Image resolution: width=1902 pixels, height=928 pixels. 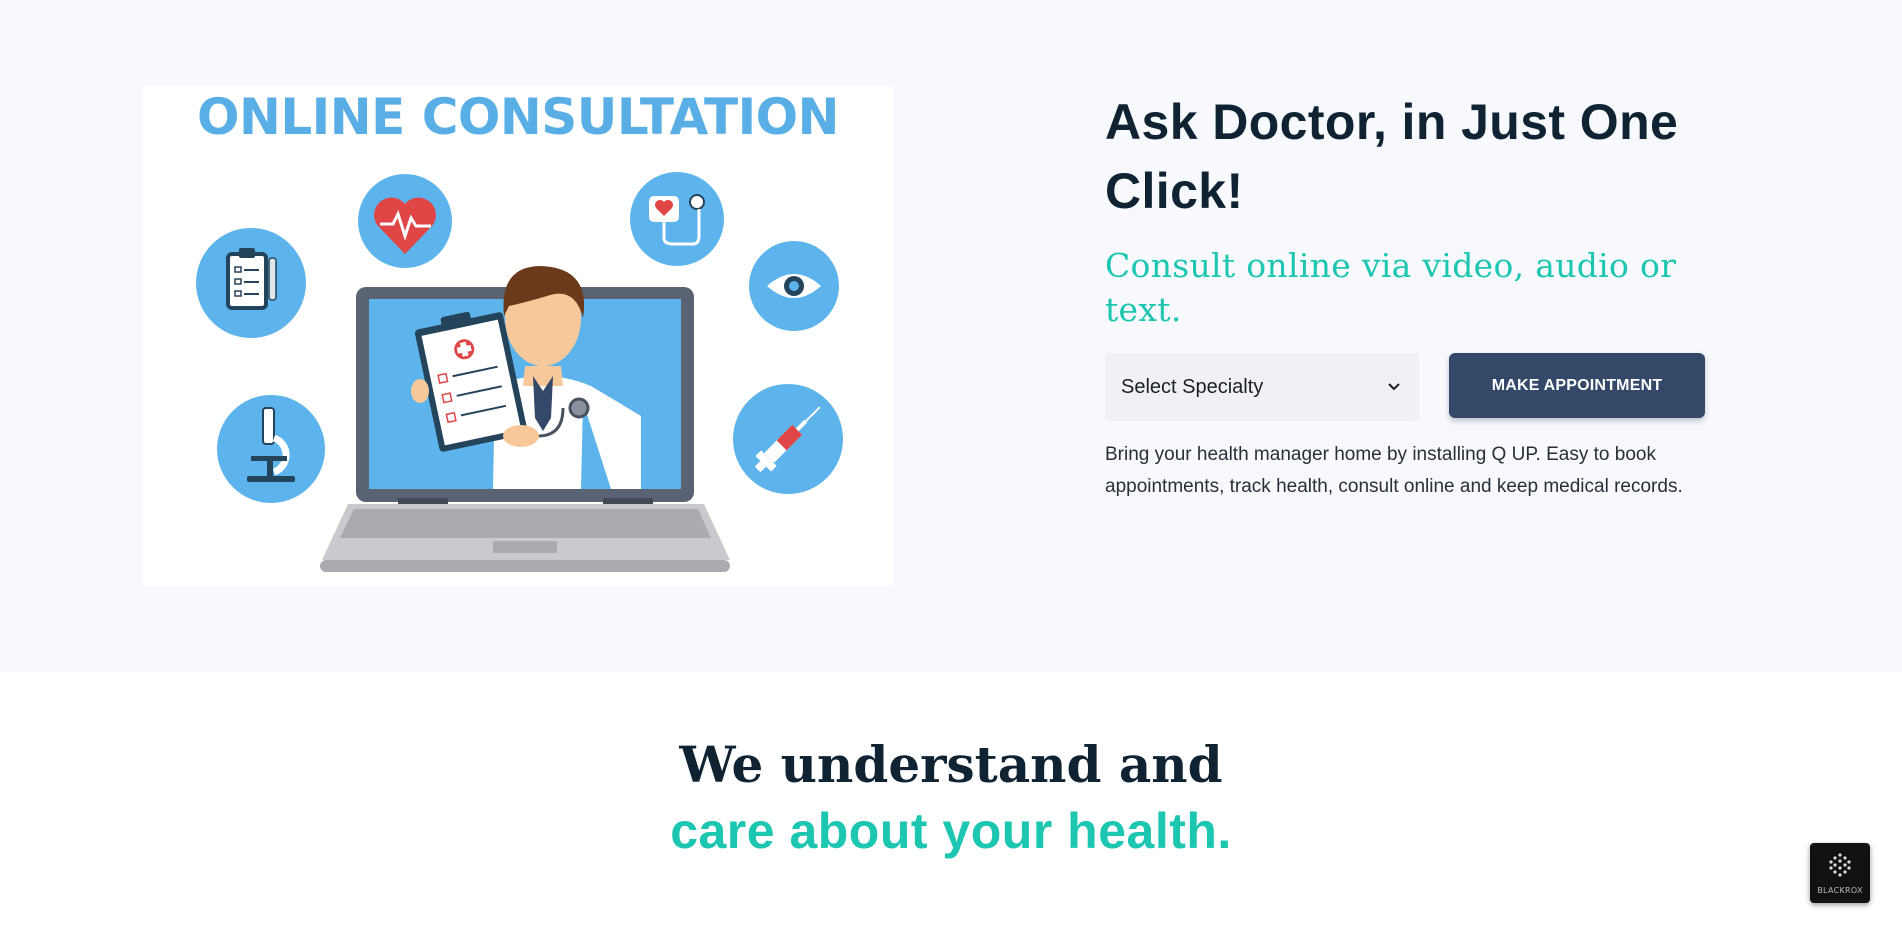 What do you see at coordinates (405, 221) in the screenshot?
I see `heart-rate-icon` at bounding box center [405, 221].